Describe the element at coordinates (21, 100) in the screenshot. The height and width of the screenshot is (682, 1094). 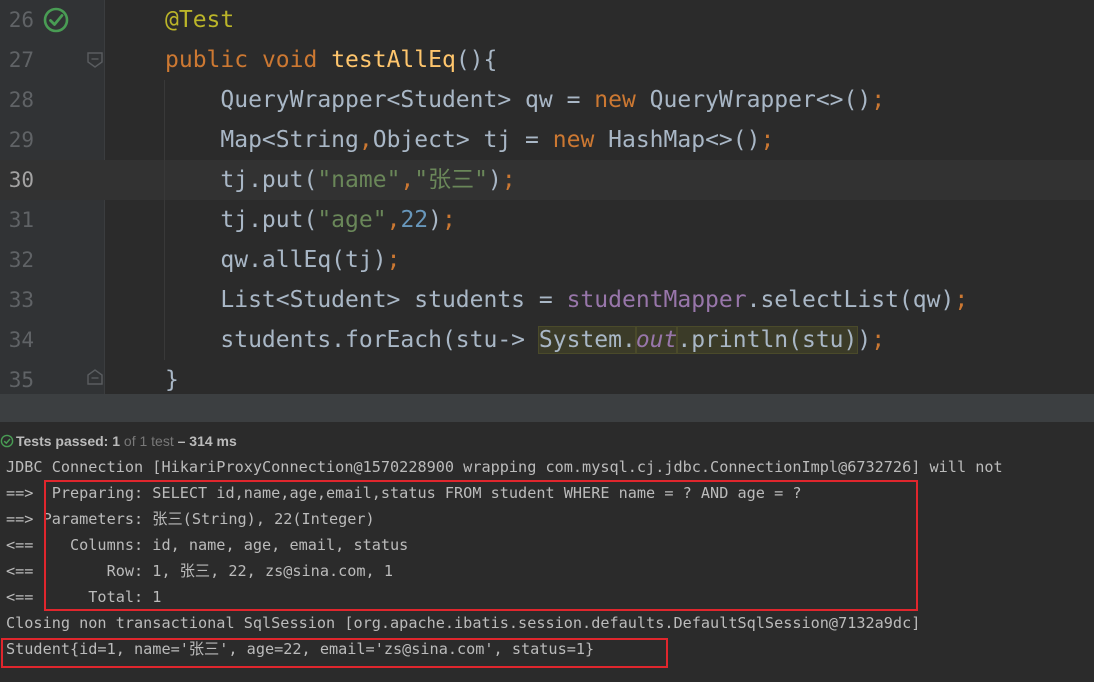
I see `line-number: 28` at that location.